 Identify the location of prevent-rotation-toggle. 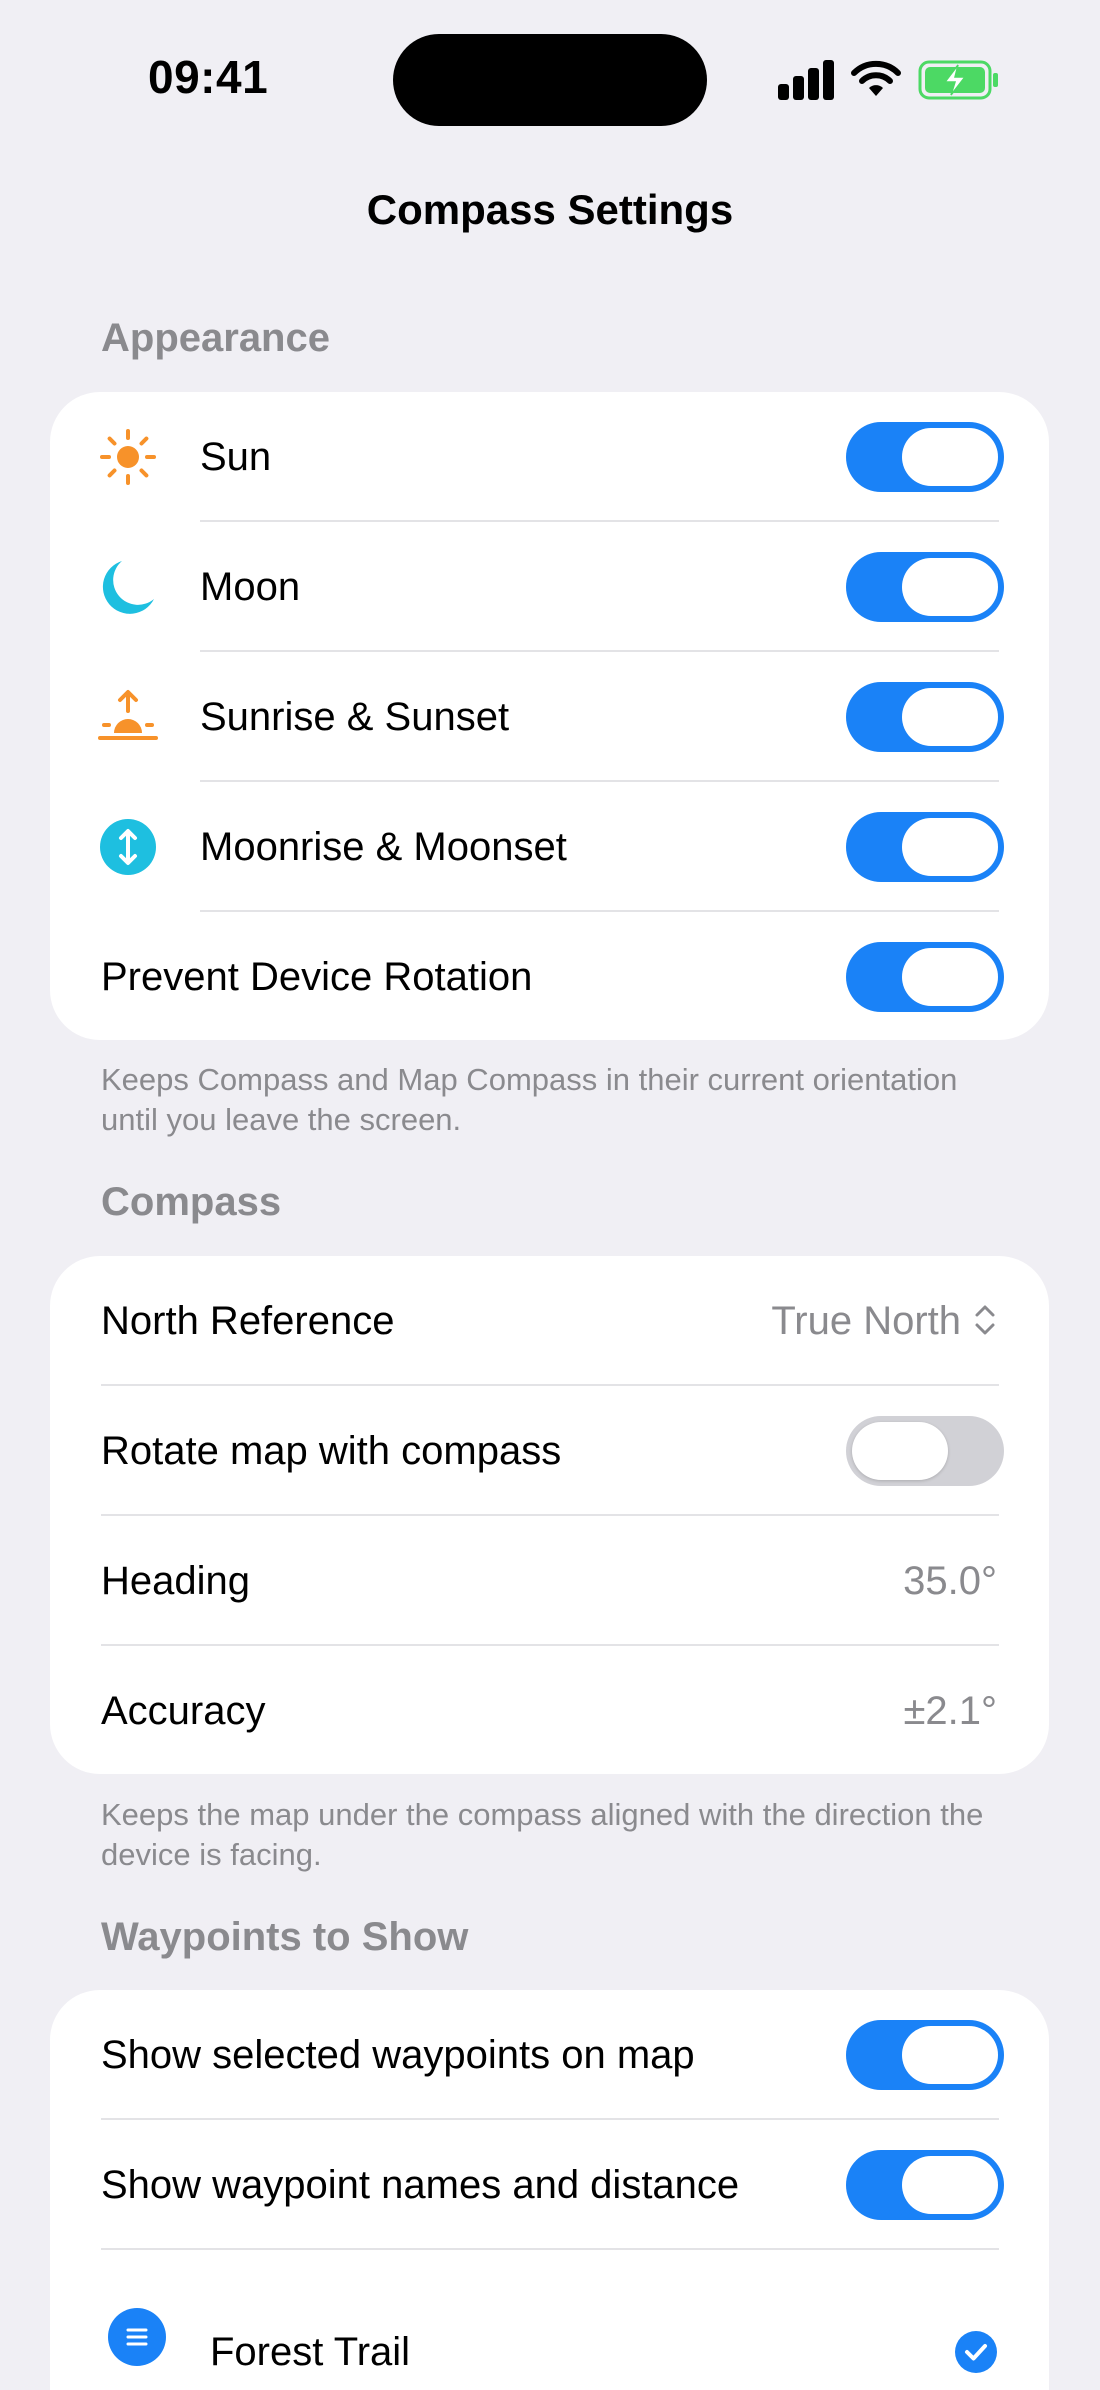
(925, 977).